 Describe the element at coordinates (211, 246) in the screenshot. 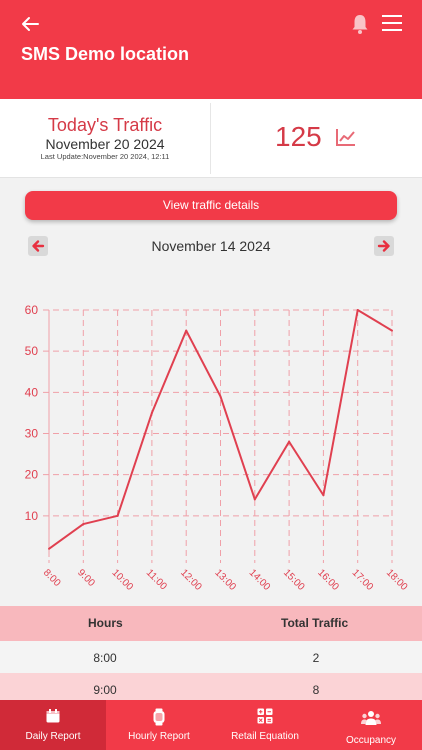

I see `selected-date: November 14 2024` at that location.